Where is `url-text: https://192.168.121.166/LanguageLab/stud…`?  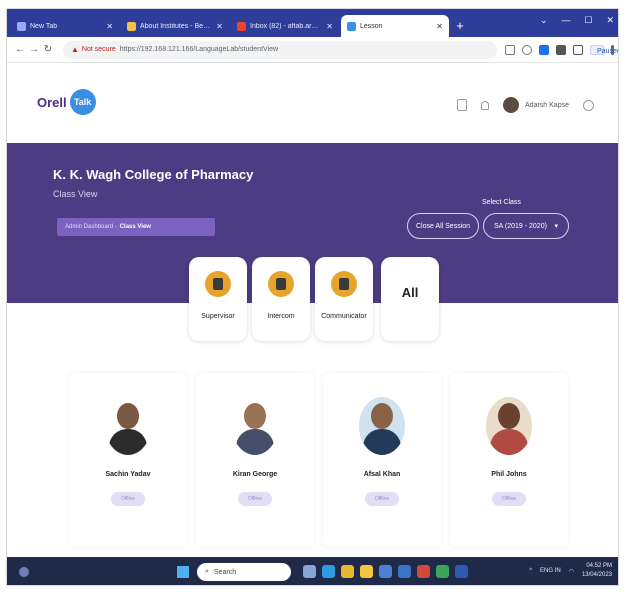
url-text: https://192.168.121.166/LanguageLab/stud… is located at coordinates (199, 49).